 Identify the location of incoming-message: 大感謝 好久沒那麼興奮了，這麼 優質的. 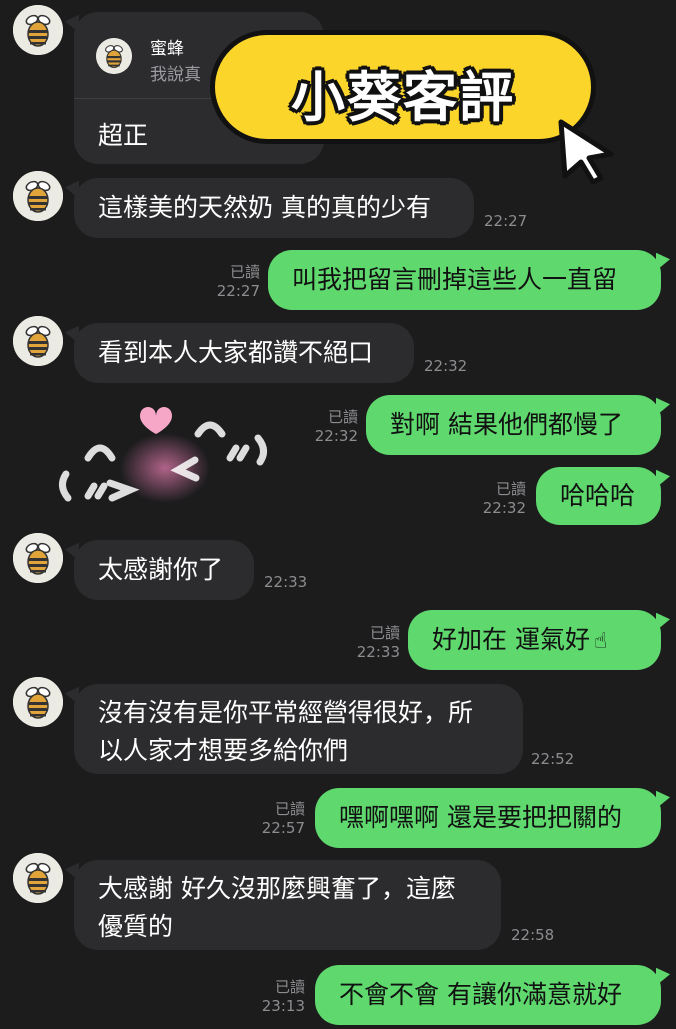
(287, 905).